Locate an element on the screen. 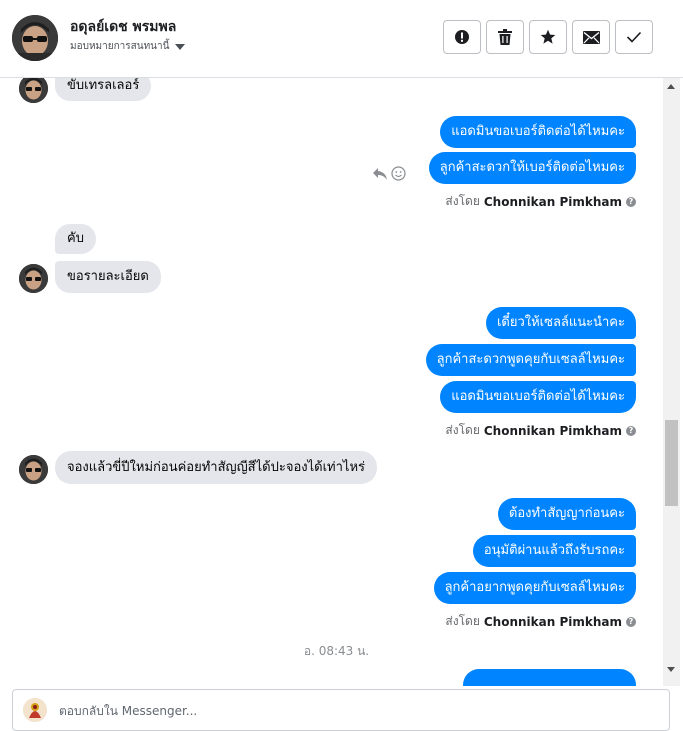 This screenshot has width=683, height=731. chevron-down-icon is located at coordinates (180, 46).